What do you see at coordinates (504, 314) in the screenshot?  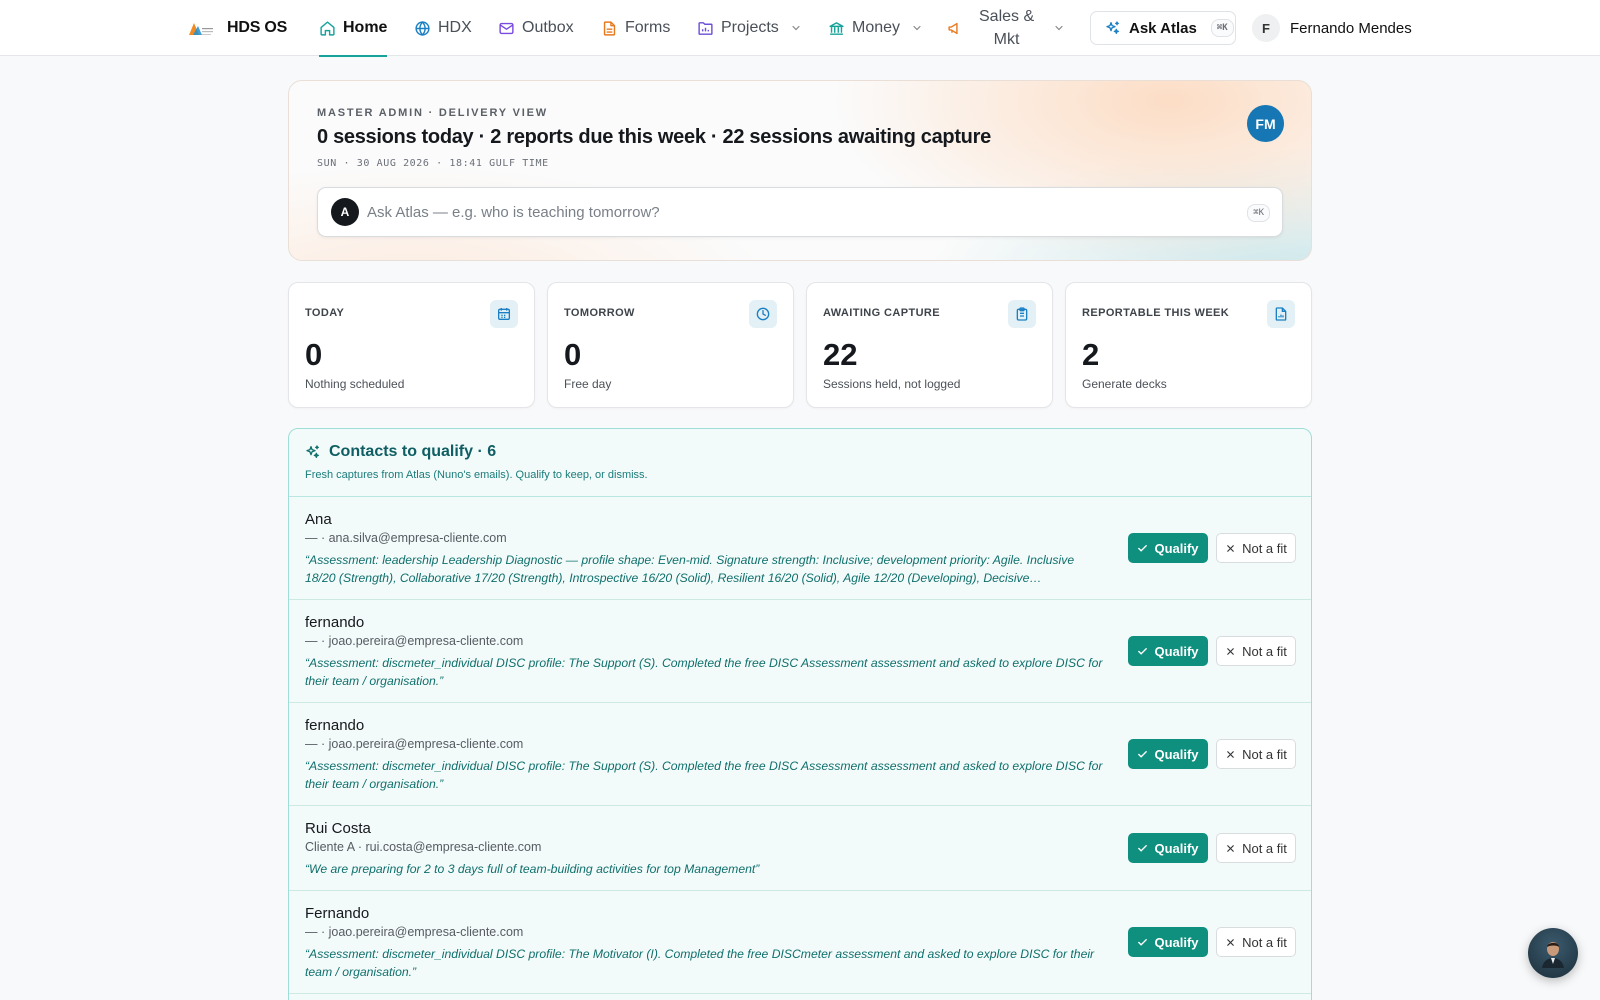 I see `calendar-icon` at bounding box center [504, 314].